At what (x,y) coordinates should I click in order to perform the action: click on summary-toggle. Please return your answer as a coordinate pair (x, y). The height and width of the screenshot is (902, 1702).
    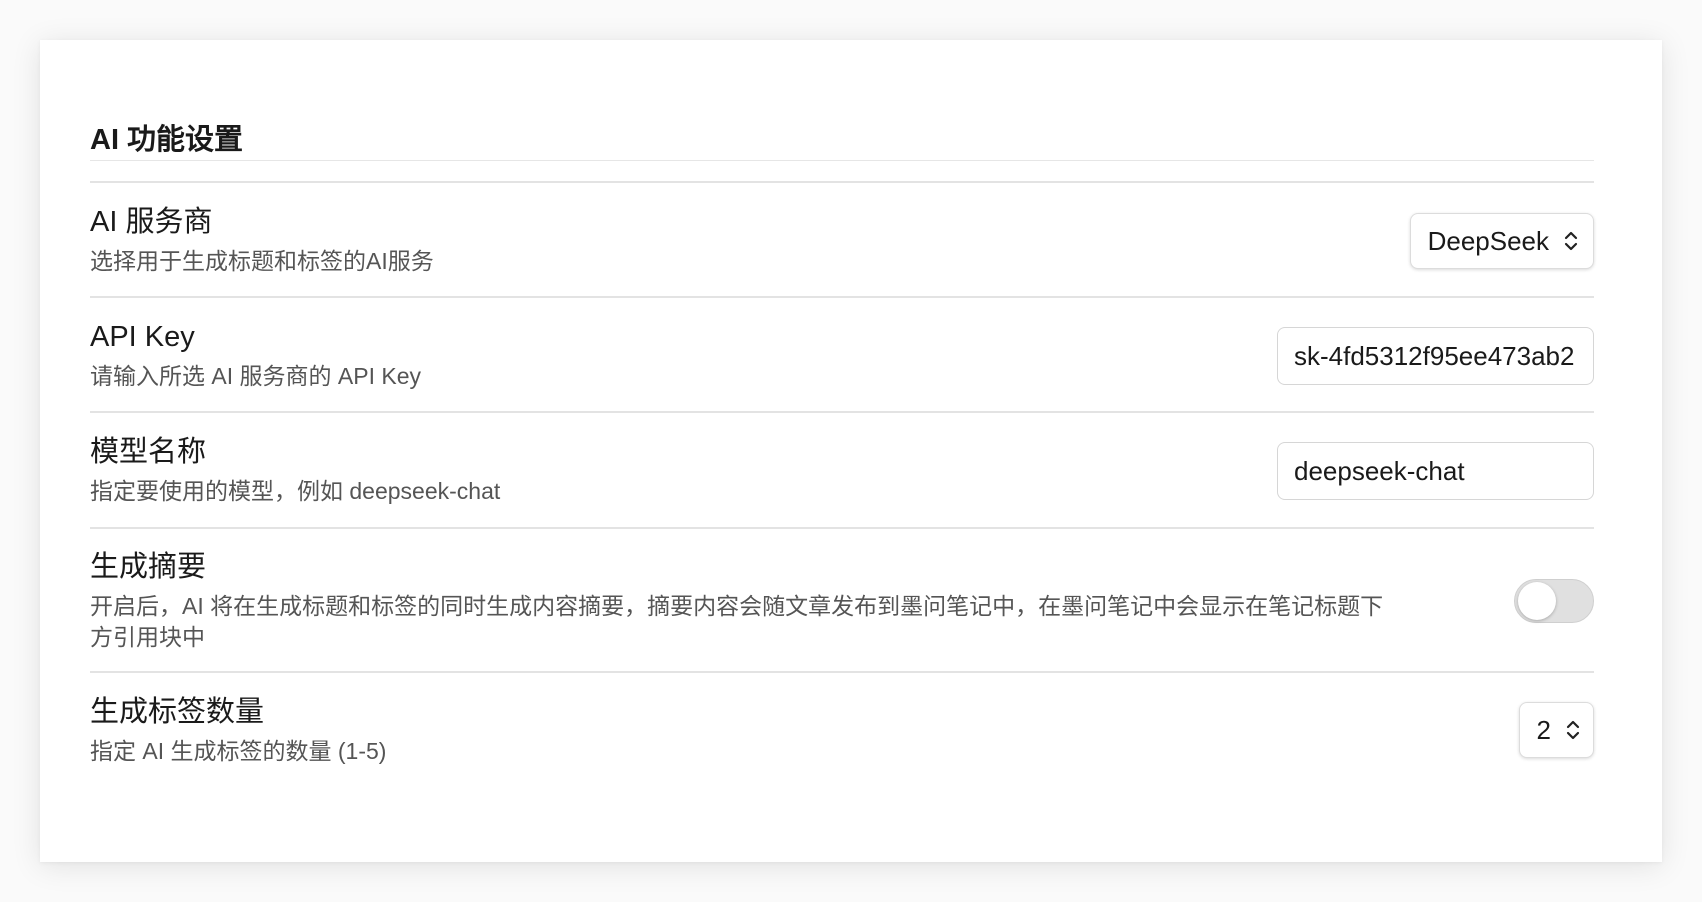
    Looking at the image, I should click on (1554, 601).